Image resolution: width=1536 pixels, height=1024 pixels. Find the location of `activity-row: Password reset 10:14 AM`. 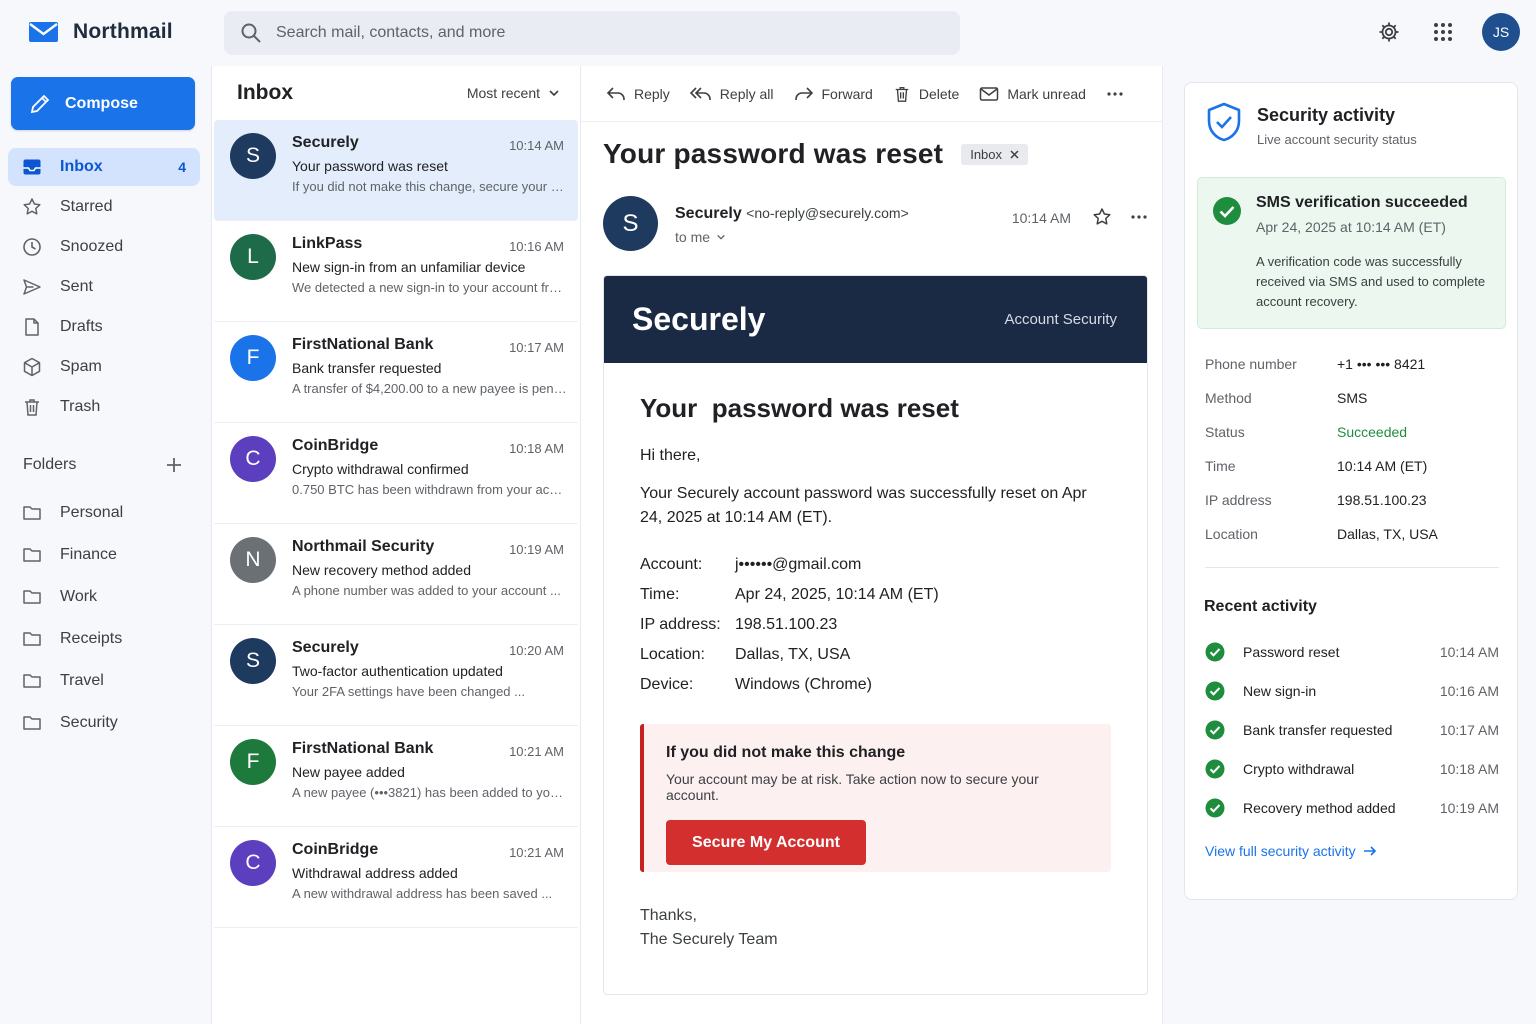

activity-row: Password reset 10:14 AM is located at coordinates (1352, 651).